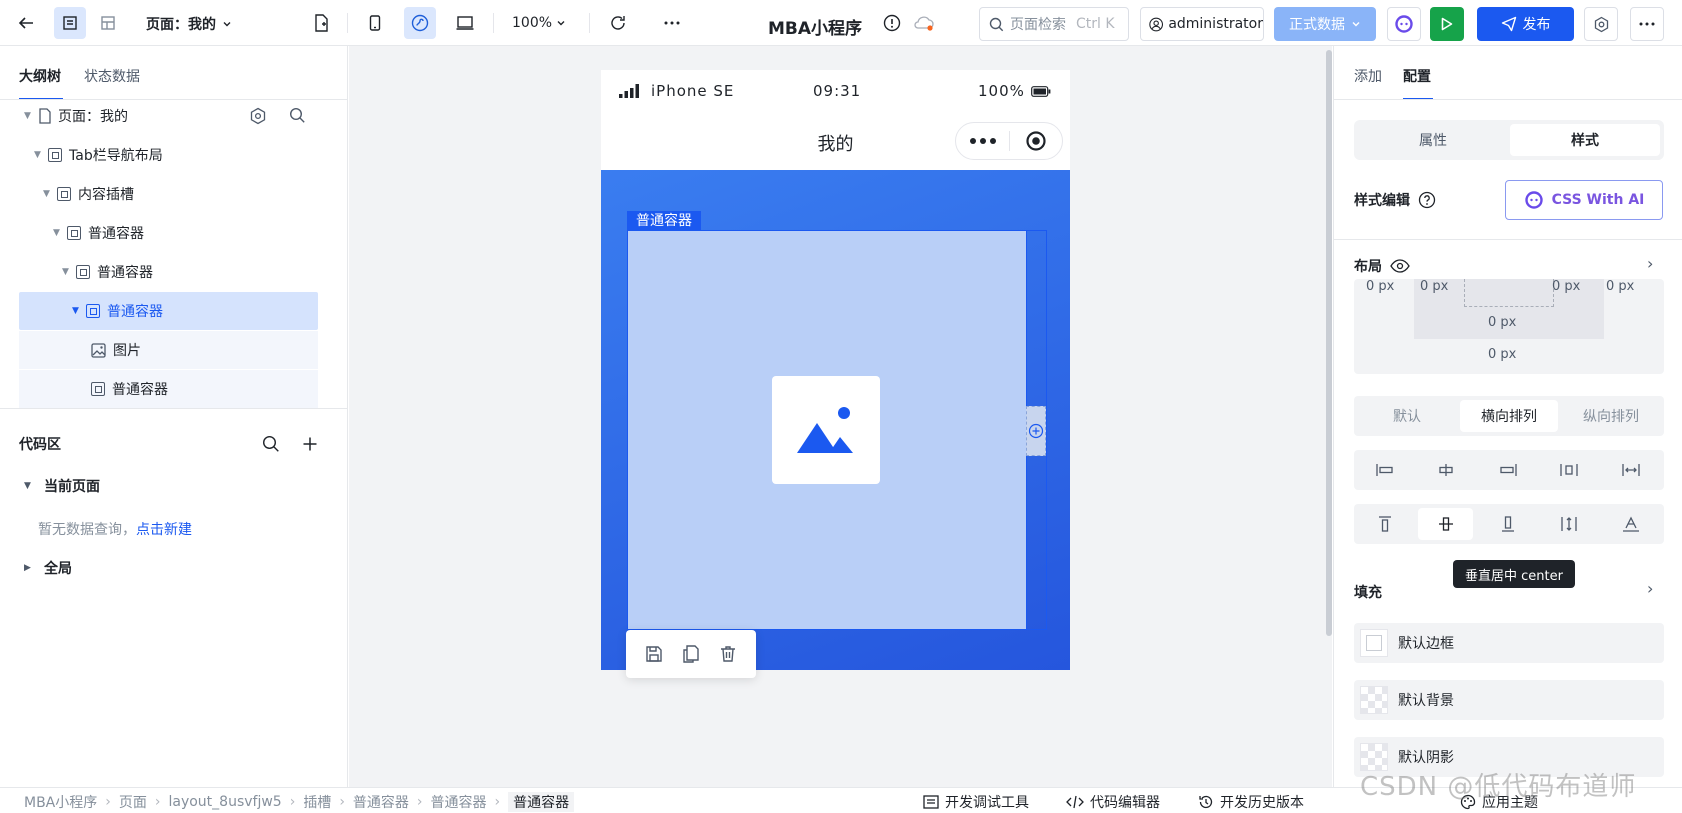 This screenshot has width=1682, height=813. Describe the element at coordinates (1611, 416) in the screenshot. I see `direction-column: 纵向排列` at that location.